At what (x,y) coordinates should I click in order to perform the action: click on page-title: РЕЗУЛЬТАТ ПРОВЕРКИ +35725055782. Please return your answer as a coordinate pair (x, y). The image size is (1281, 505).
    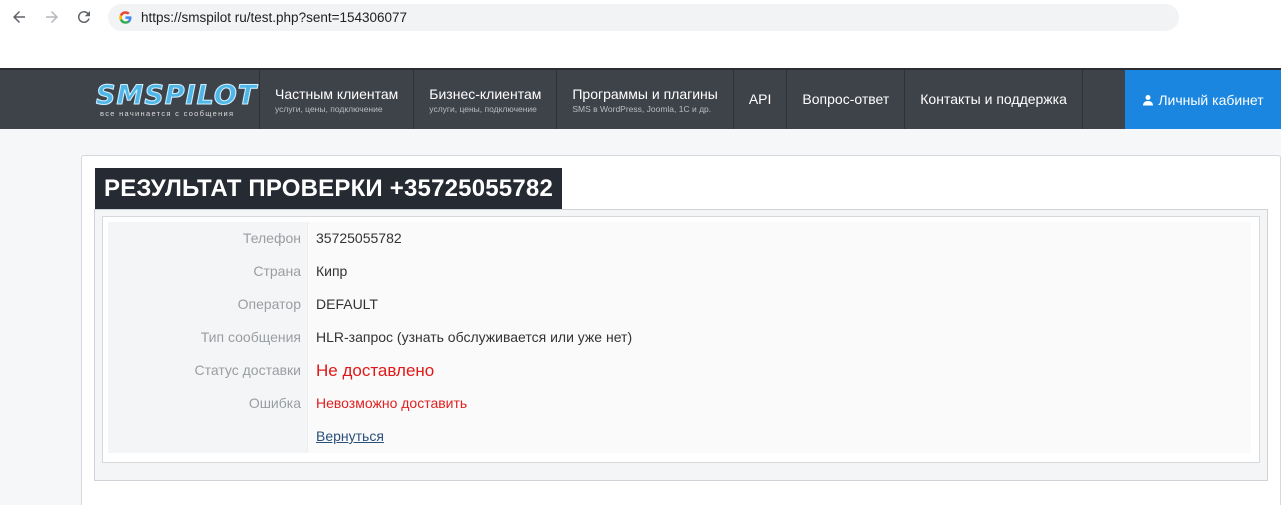
    Looking at the image, I should click on (328, 188).